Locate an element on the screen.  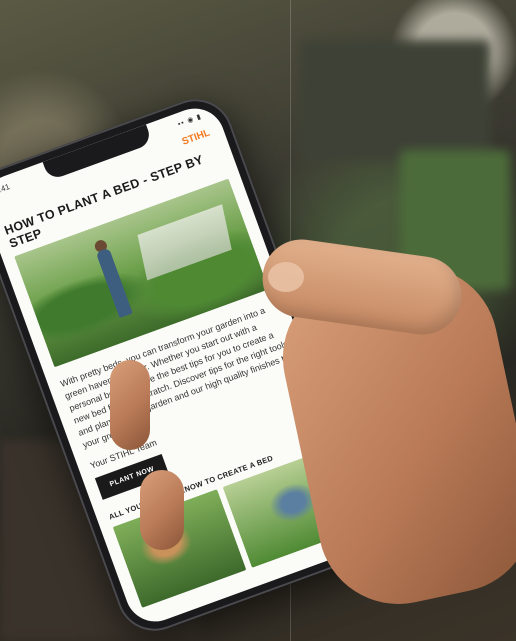
thumb-nail is located at coordinates (286, 277).